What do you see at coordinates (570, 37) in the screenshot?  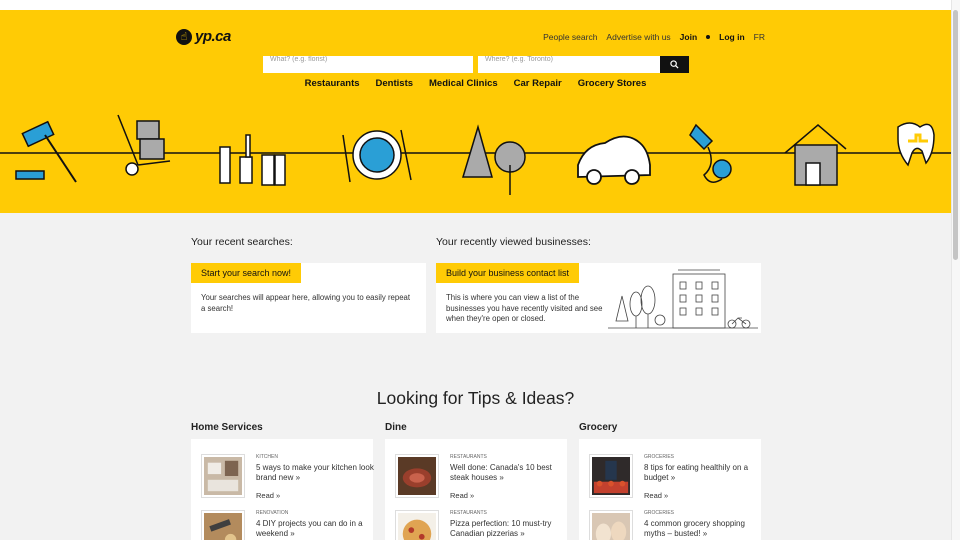 I see `people-search-link: People search` at bounding box center [570, 37].